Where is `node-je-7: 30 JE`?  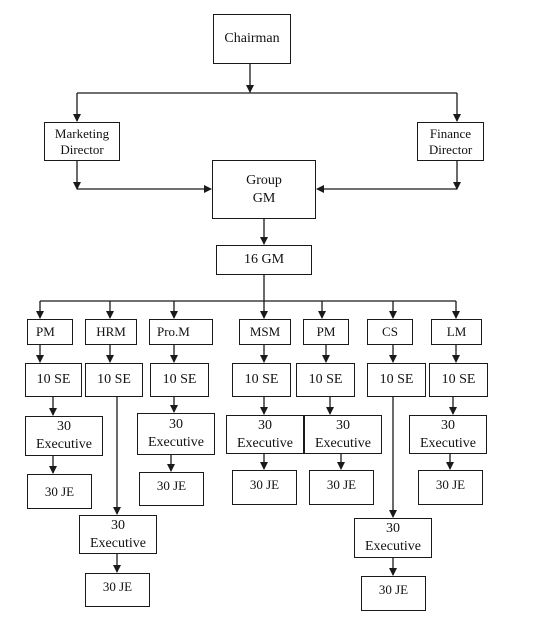 node-je-7: 30 JE is located at coordinates (450, 487).